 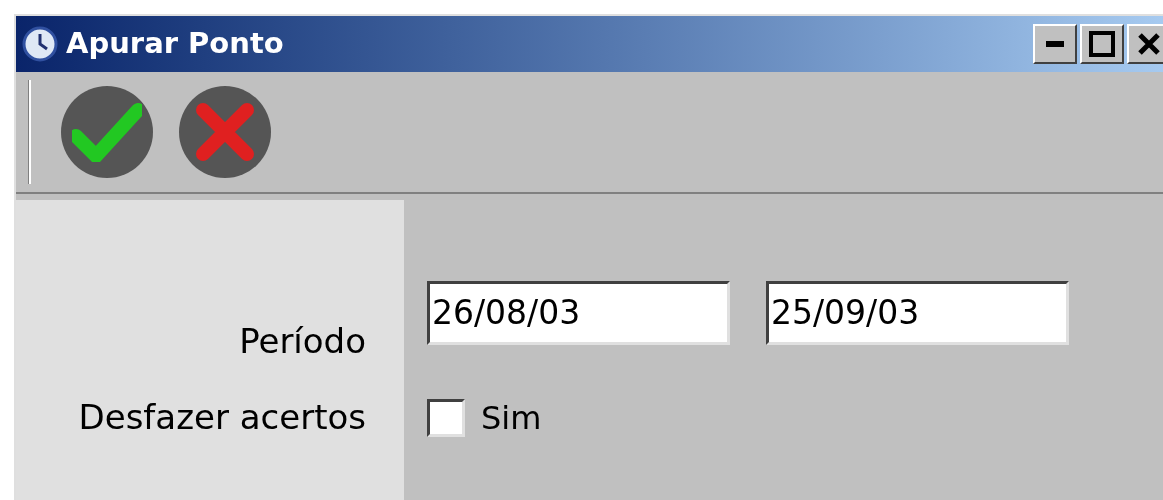 I want to click on maximize-icon, so click(x=1102, y=44).